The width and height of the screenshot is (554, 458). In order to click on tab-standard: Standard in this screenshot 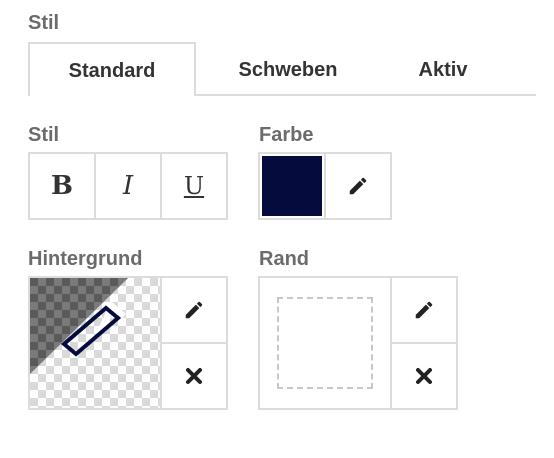, I will do `click(112, 69)`.